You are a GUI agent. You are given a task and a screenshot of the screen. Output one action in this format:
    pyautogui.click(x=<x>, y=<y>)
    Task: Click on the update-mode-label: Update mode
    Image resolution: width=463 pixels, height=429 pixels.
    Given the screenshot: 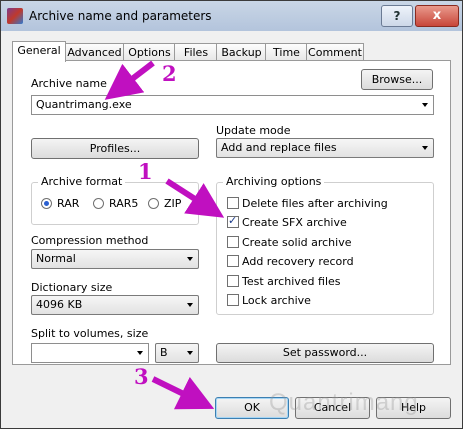 What is the action you would take?
    pyautogui.click(x=253, y=130)
    